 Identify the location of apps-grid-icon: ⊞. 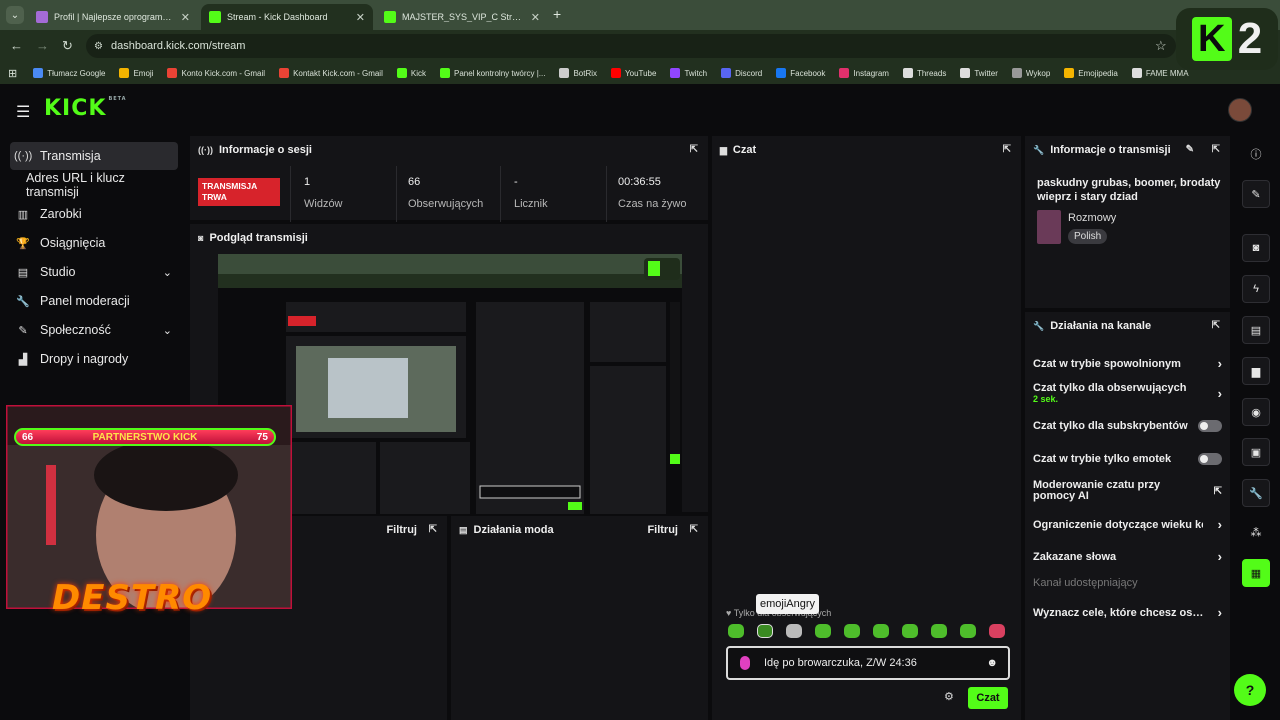
(12, 73).